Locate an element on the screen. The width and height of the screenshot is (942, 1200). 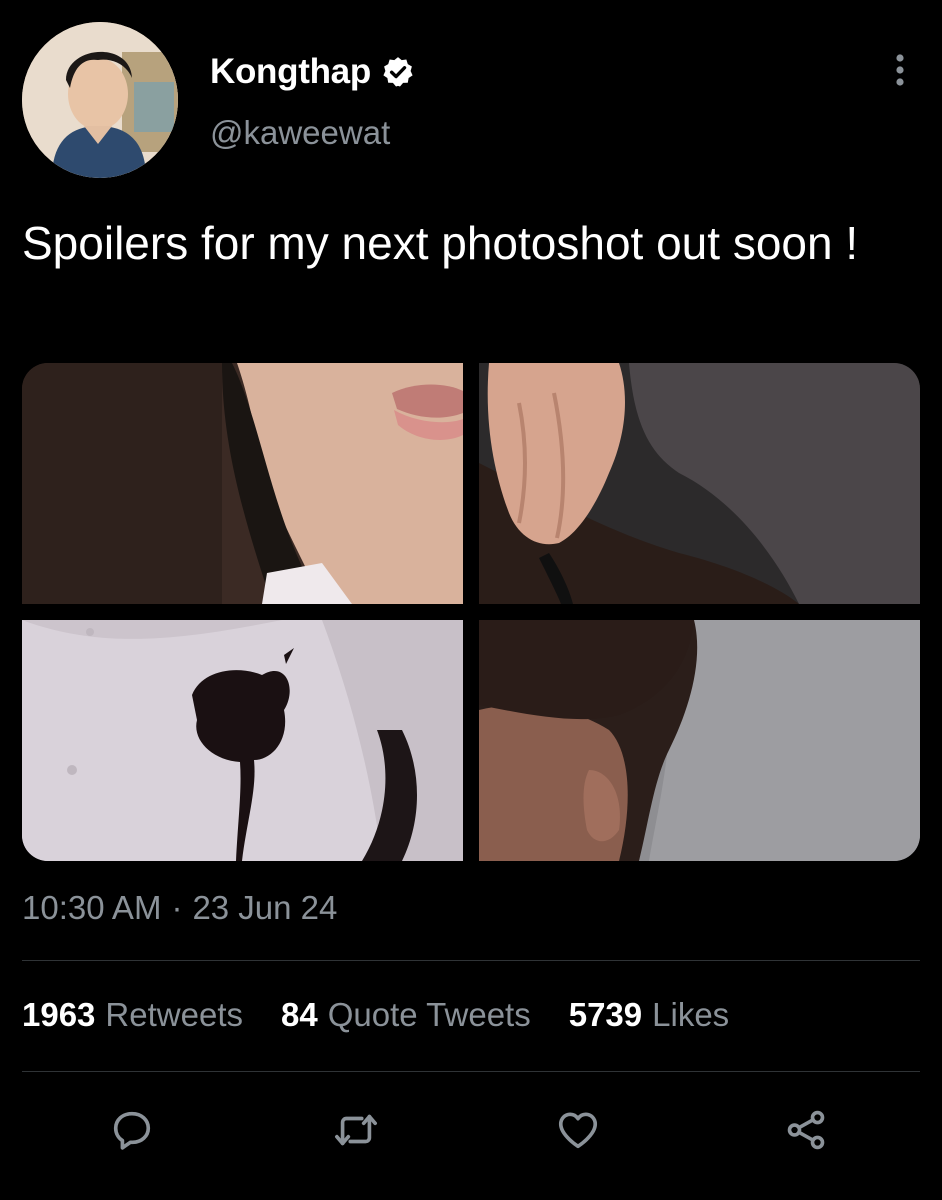
like-button is located at coordinates (578, 1130).